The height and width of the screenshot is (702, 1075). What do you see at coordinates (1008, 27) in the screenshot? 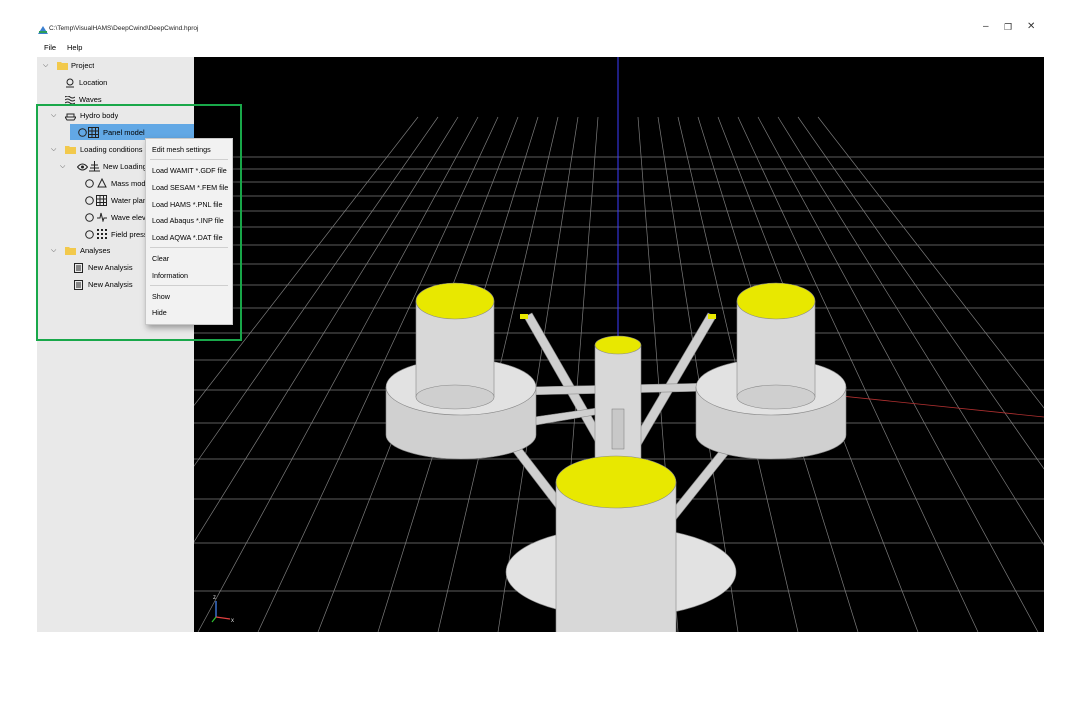
I see `restore-button: ❐` at bounding box center [1008, 27].